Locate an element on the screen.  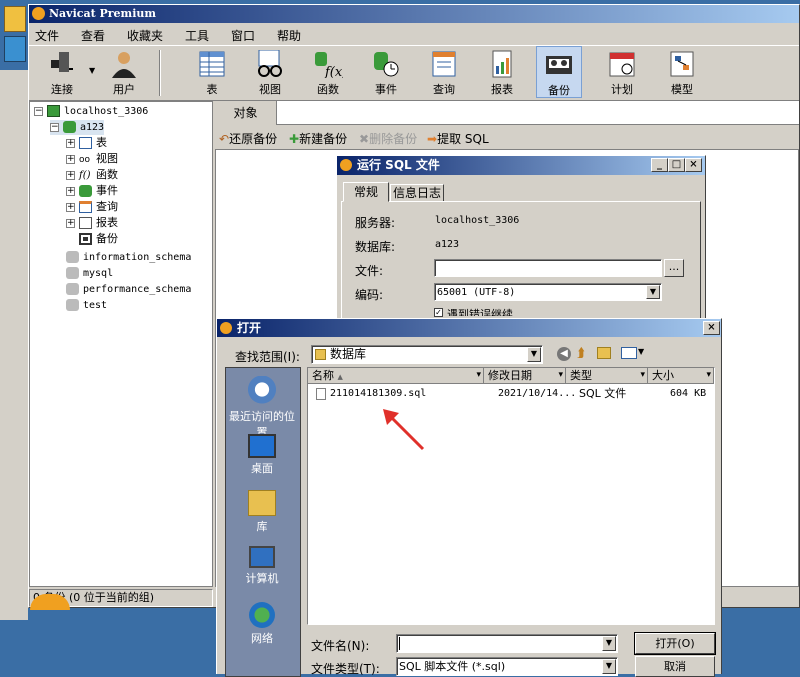
table-button: 表 is located at coordinates (212, 72).